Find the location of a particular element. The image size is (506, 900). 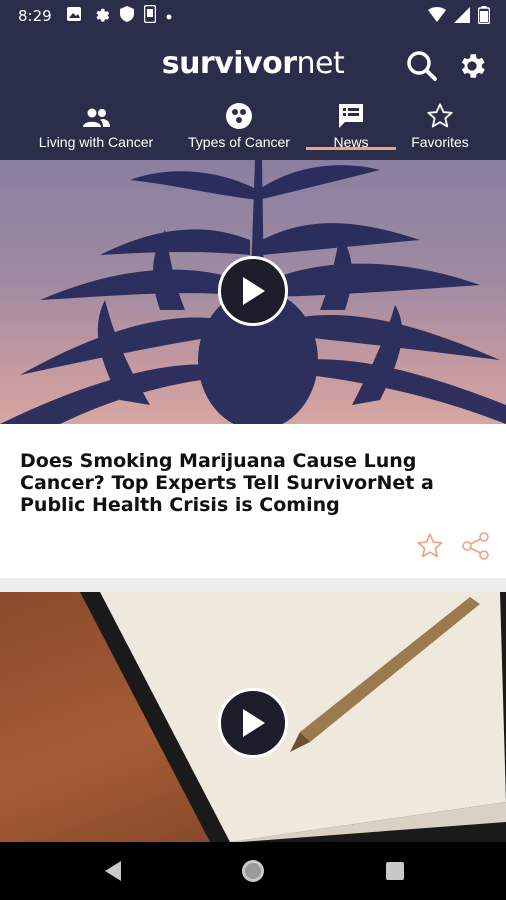

share-icon is located at coordinates (475, 546).